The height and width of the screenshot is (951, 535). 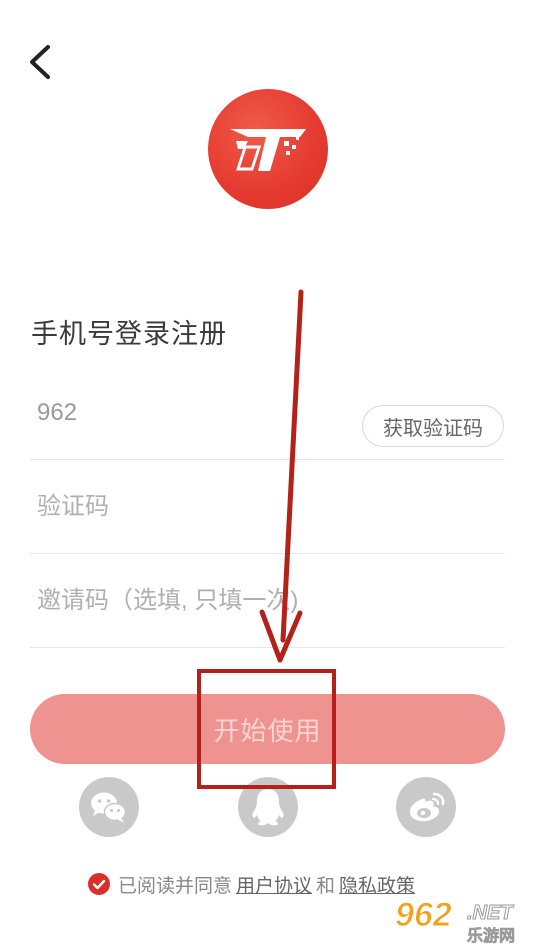 What do you see at coordinates (463, 921) in the screenshot?
I see `watermark-logo: 962 .NET 乐游网` at bounding box center [463, 921].